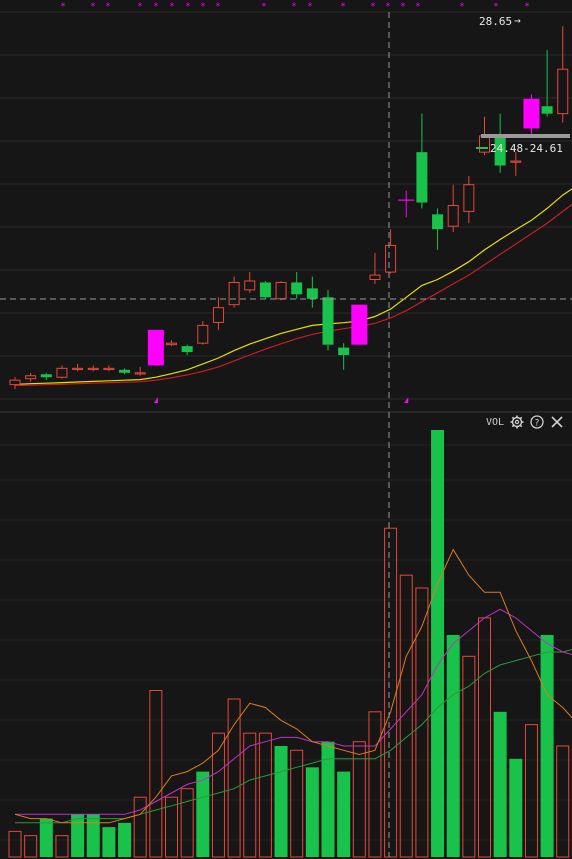  Describe the element at coordinates (517, 20) in the screenshot. I see `high-price-arrow: →` at that location.